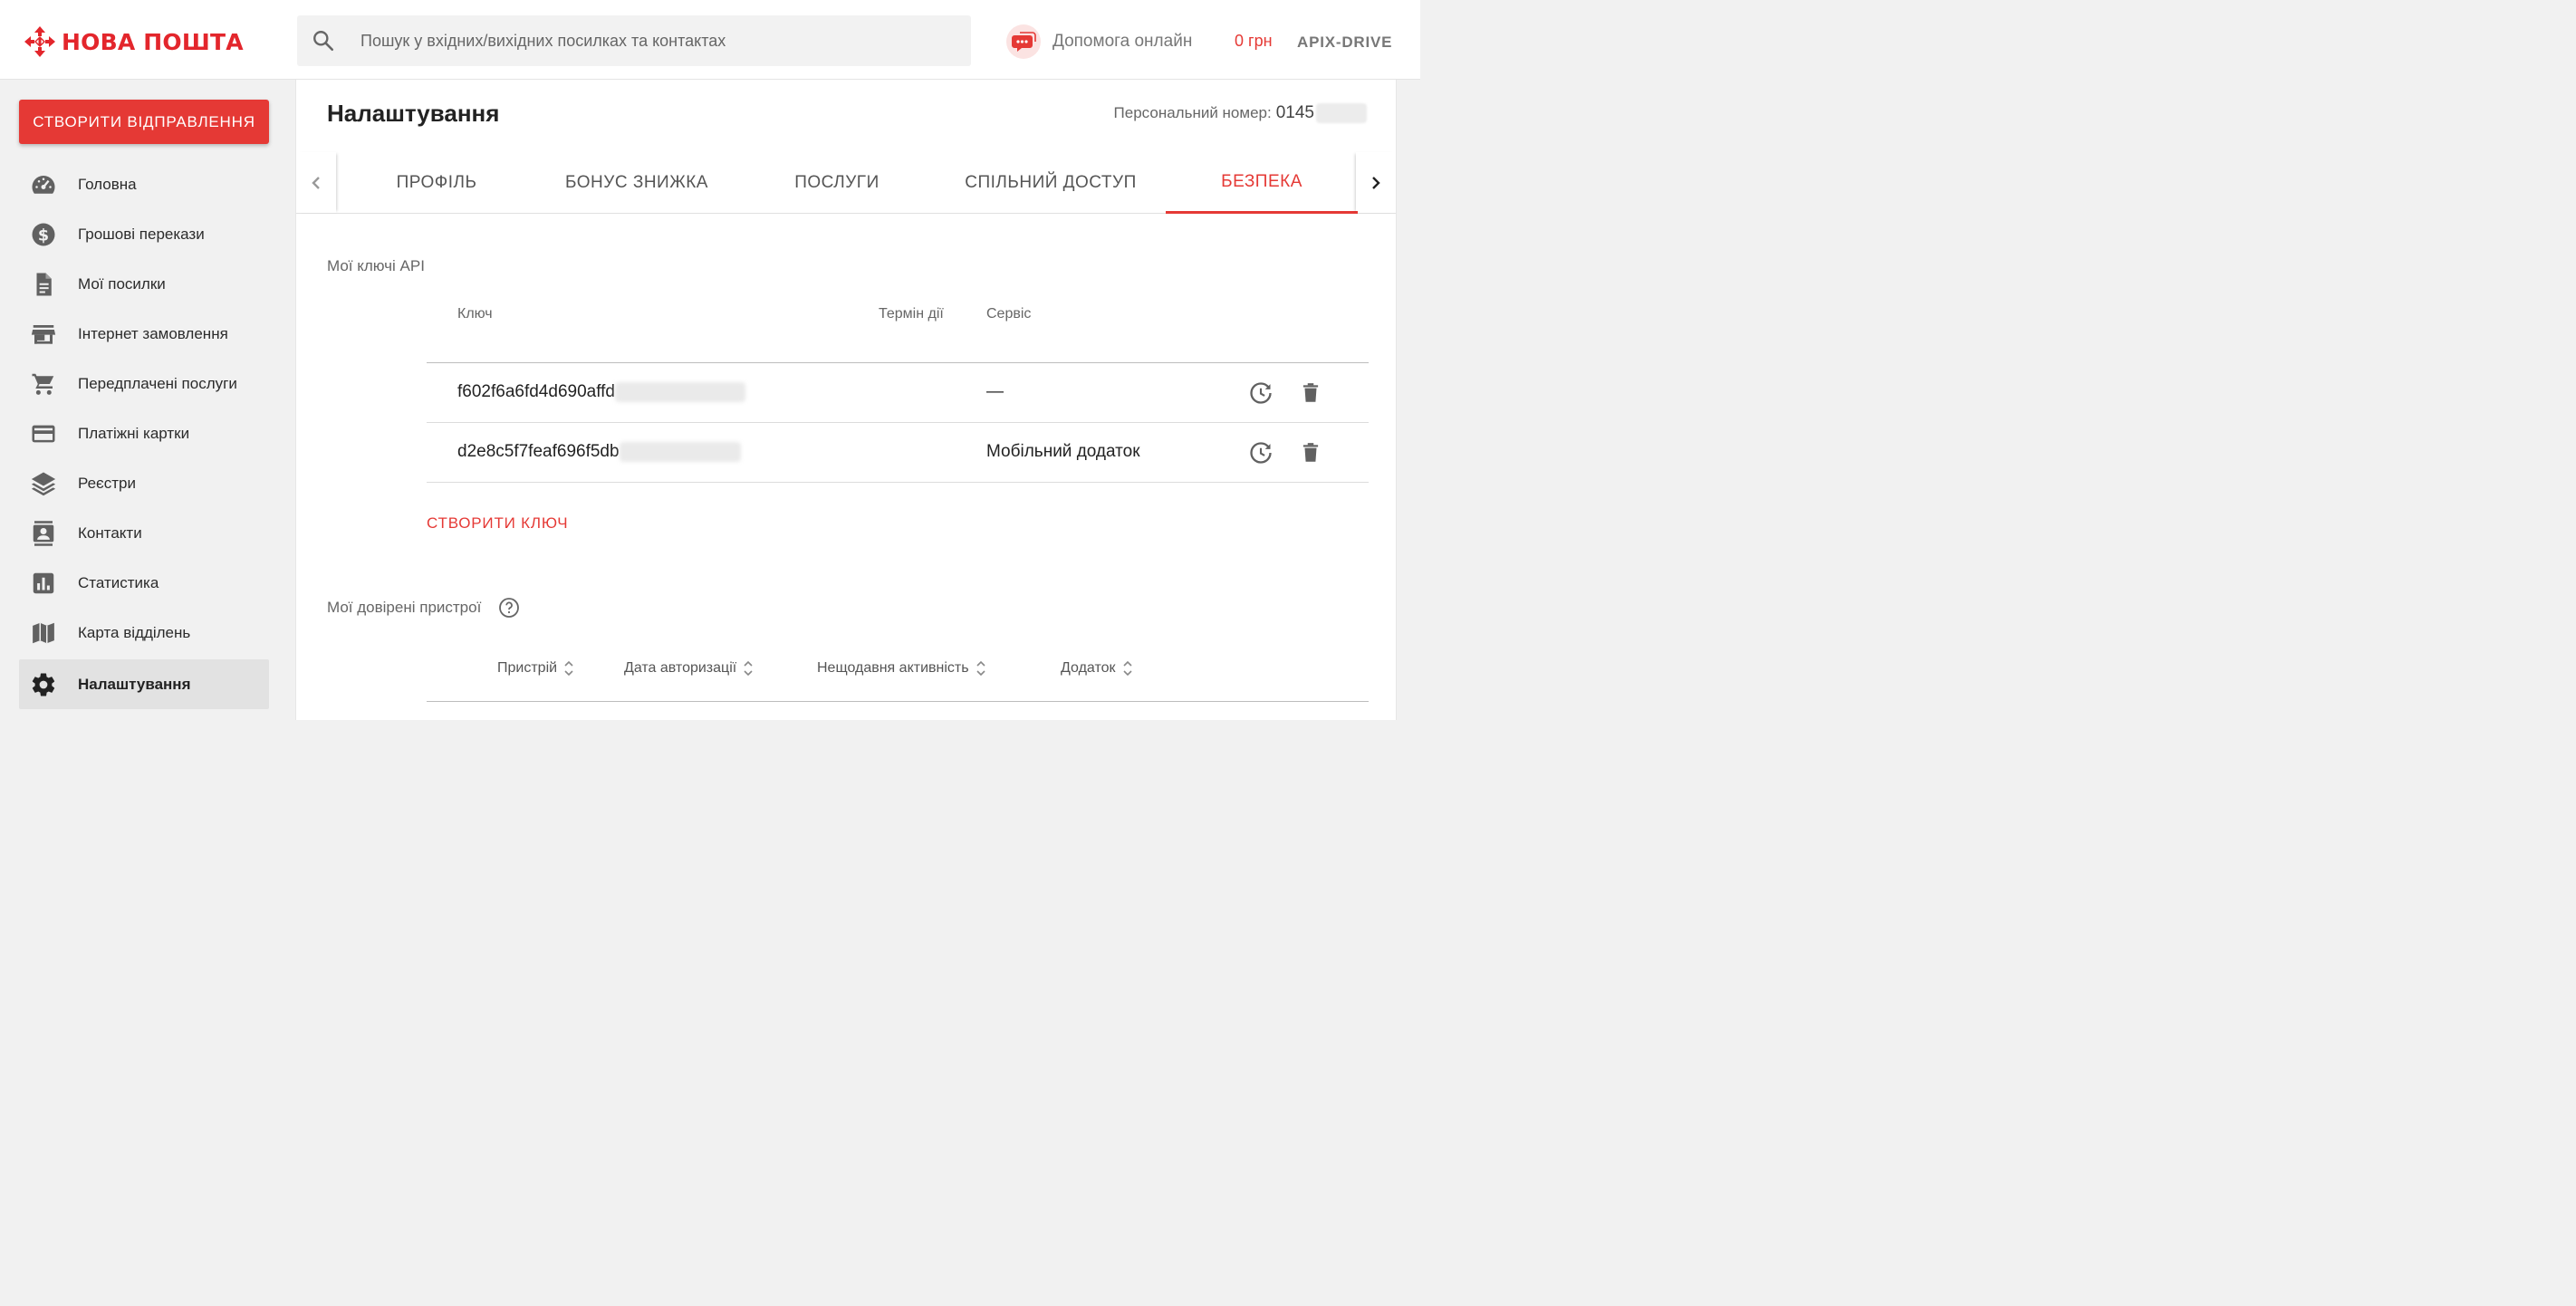 The height and width of the screenshot is (1306, 2576). I want to click on column-header-recent-activity: Нещодавня активність, so click(902, 668).